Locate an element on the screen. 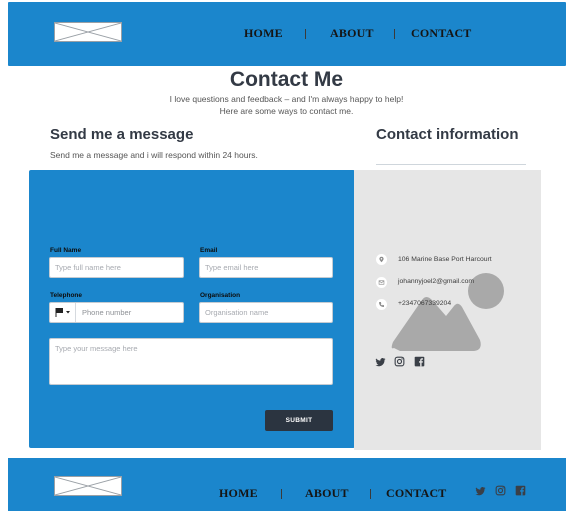 The height and width of the screenshot is (511, 573). footer-nav-about-link: ABOUT is located at coordinates (327, 493).